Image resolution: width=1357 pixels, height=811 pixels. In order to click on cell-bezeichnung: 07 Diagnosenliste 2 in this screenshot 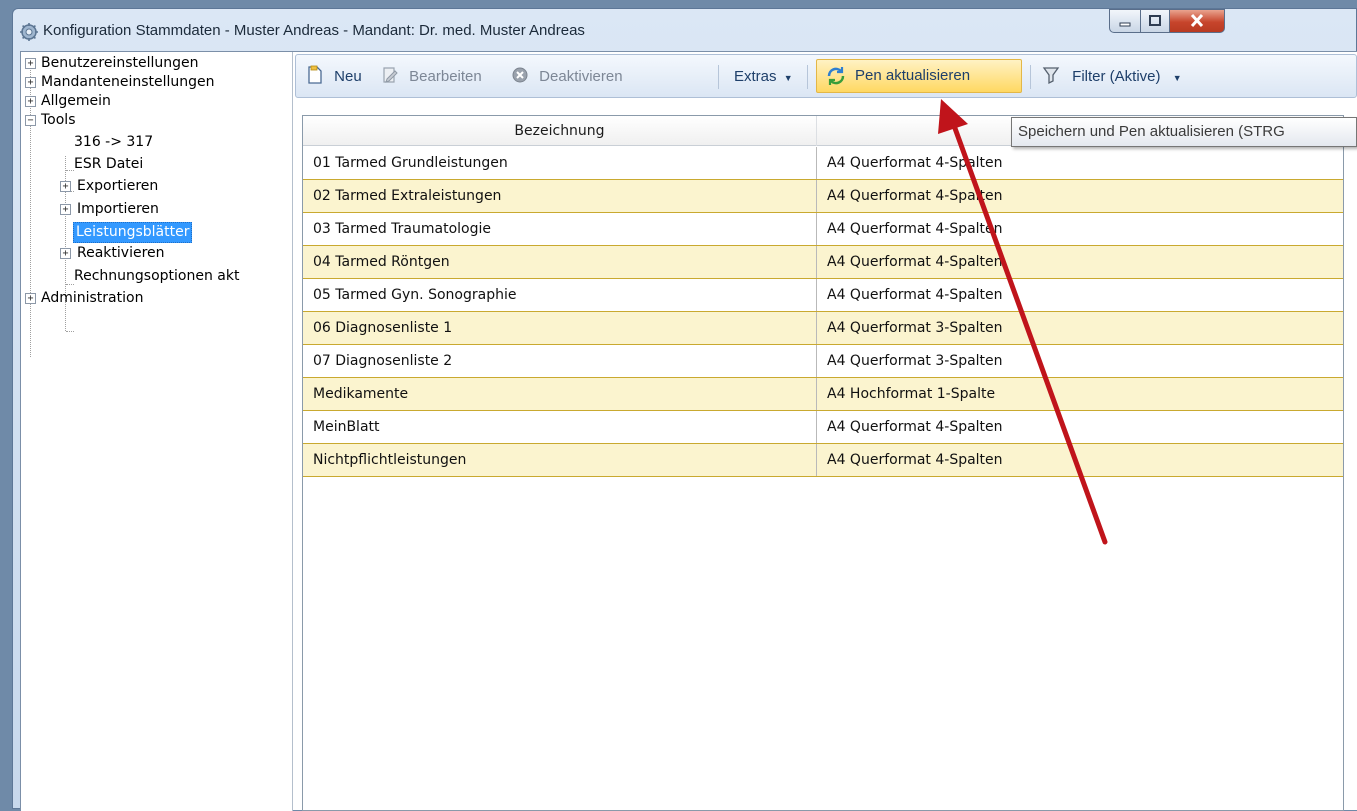, I will do `click(560, 361)`.